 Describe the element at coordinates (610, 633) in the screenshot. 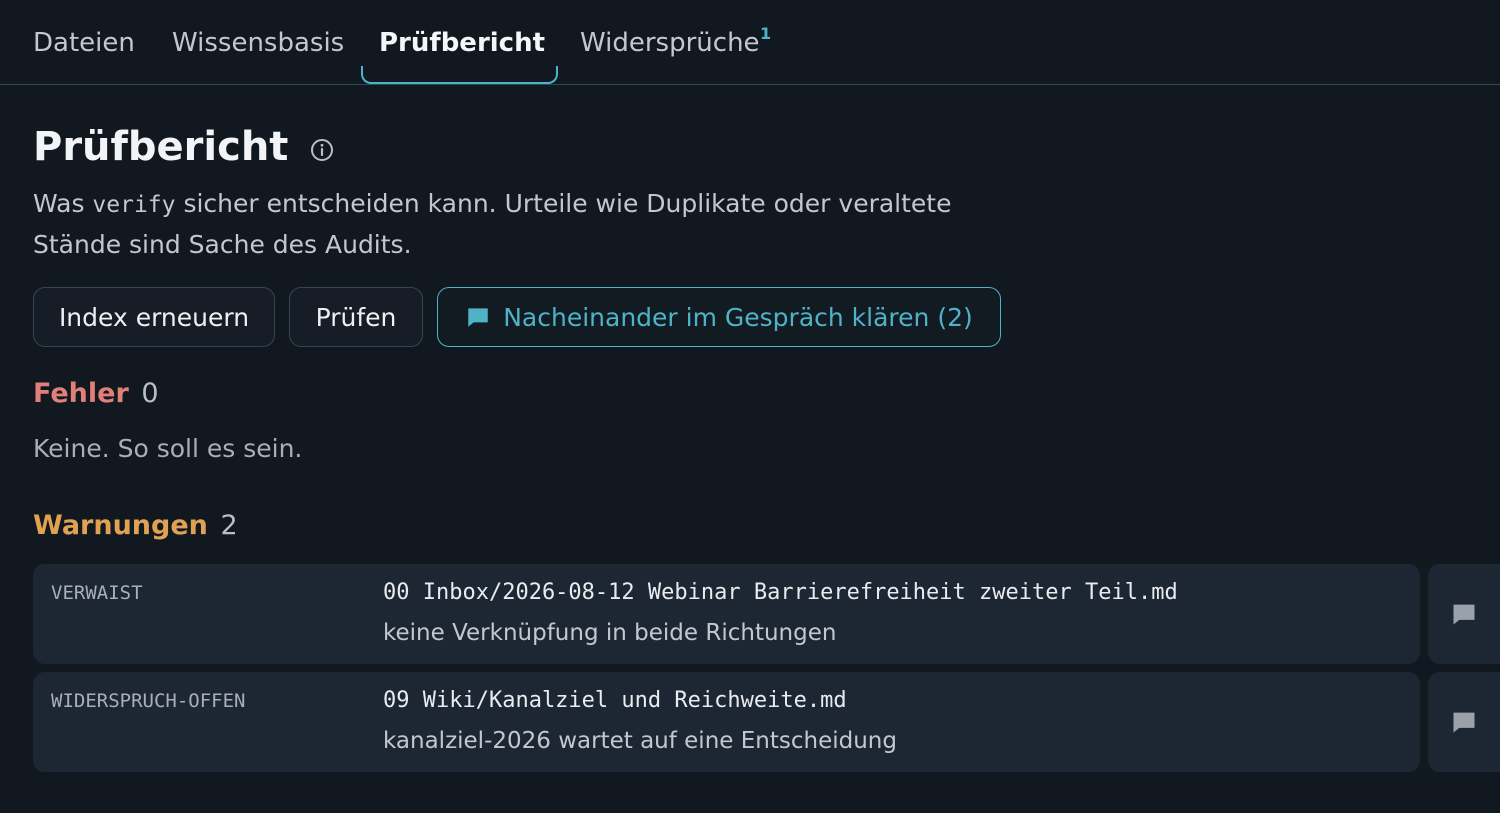

I see `warning-message: keine Verknüpfung in beide Richtungen` at that location.